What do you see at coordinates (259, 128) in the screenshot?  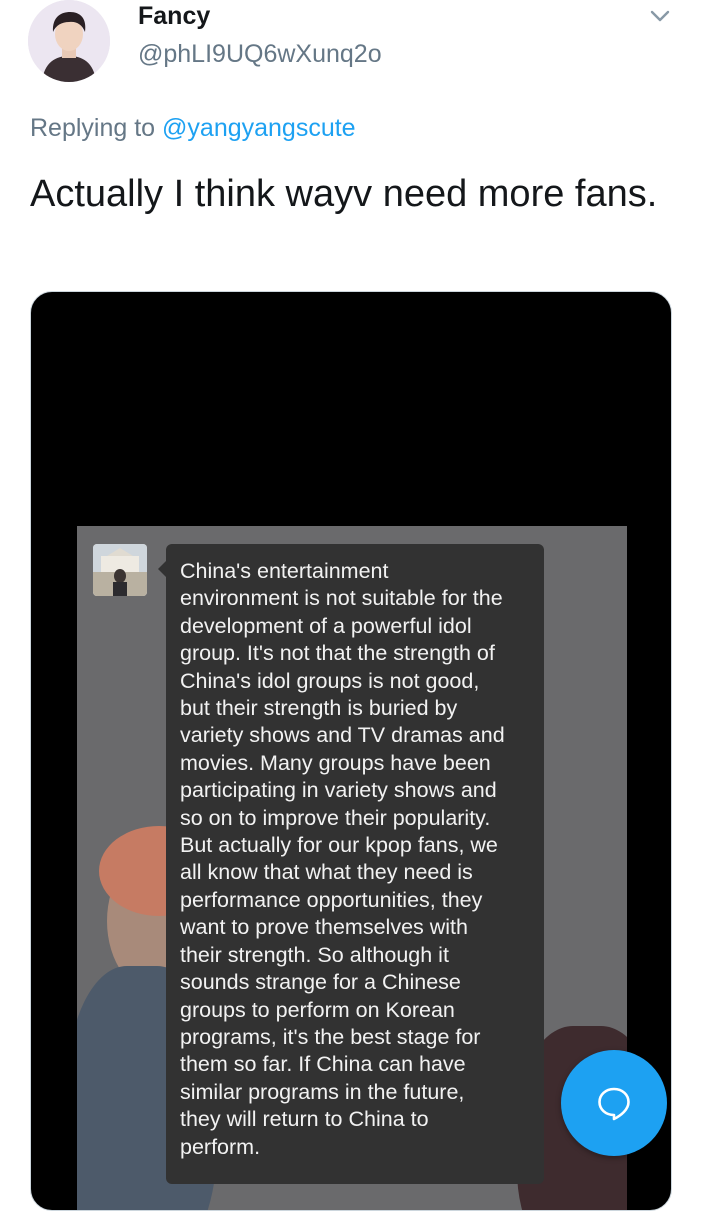 I see `replying-to-mention-link: @yangyangscute` at bounding box center [259, 128].